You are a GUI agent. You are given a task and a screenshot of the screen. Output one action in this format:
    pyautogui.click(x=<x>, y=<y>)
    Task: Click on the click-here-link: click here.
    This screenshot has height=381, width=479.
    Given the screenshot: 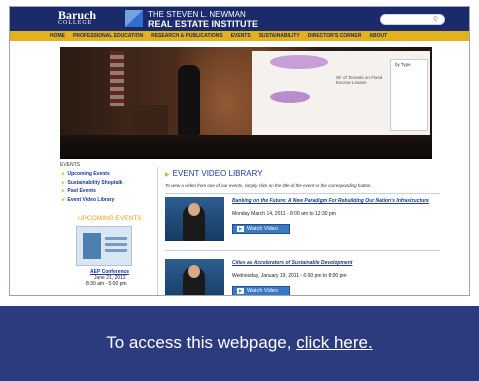 What is the action you would take?
    pyautogui.click(x=334, y=342)
    